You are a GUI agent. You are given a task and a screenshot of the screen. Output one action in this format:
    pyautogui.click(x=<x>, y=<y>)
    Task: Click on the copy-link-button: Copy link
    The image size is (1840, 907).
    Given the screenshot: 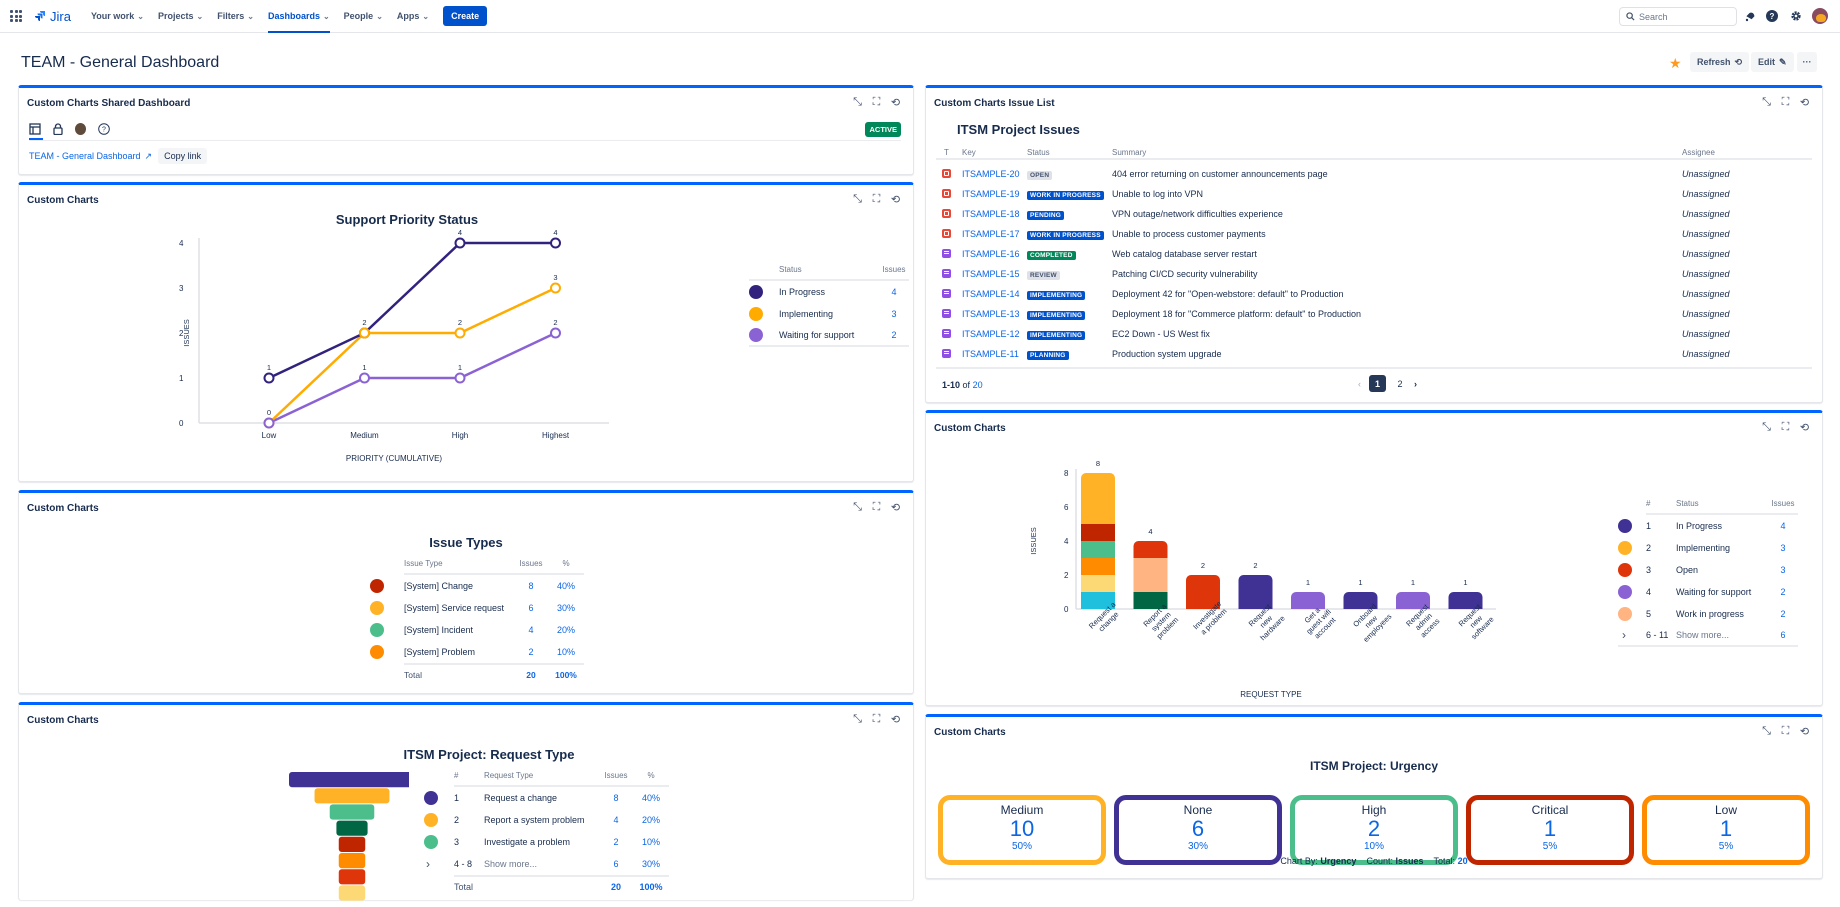 What is the action you would take?
    pyautogui.click(x=183, y=156)
    